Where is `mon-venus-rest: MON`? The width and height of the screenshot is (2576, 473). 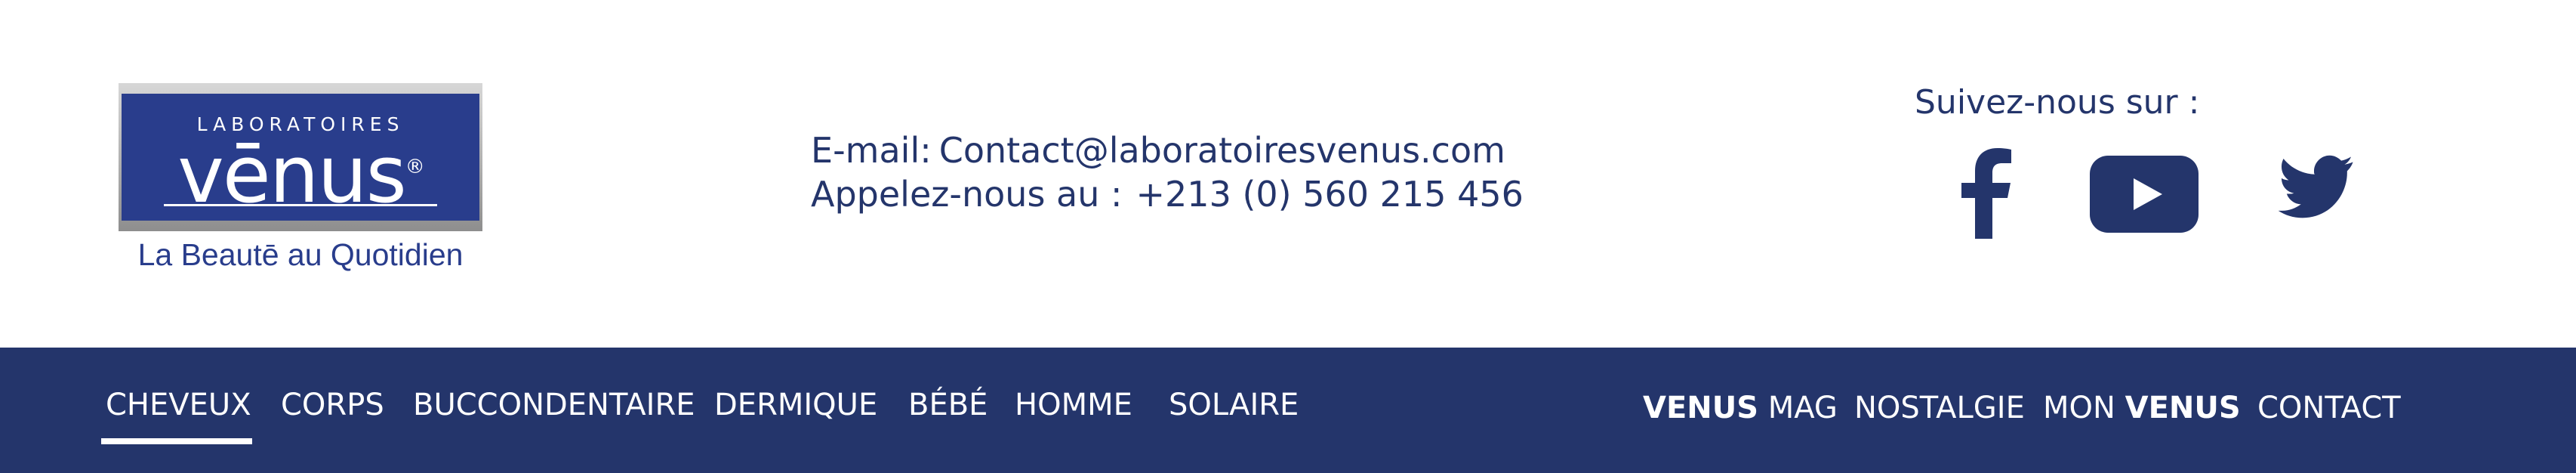
mon-venus-rest: MON is located at coordinates (2084, 408).